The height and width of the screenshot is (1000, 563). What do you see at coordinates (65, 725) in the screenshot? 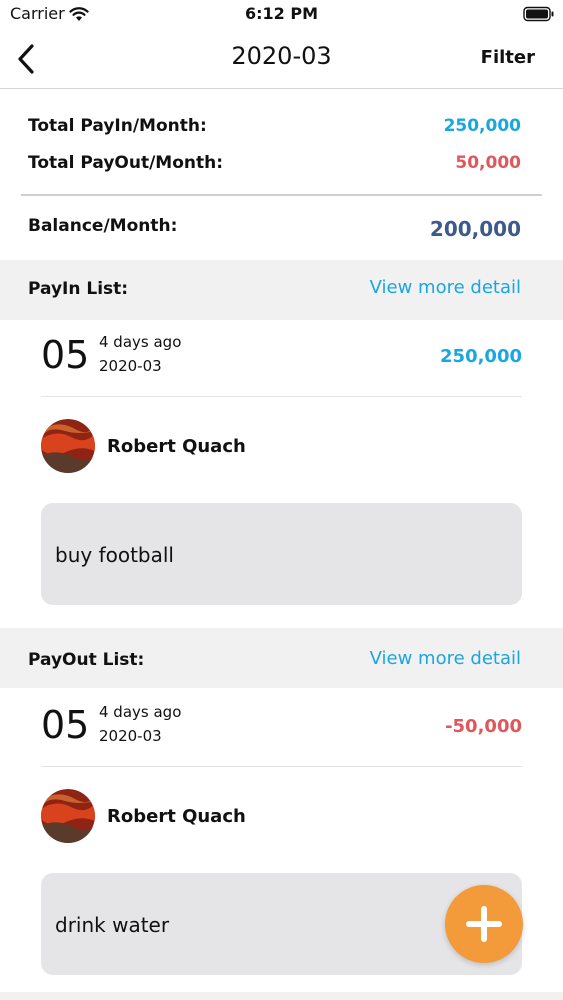
I see `payout-day: 05` at bounding box center [65, 725].